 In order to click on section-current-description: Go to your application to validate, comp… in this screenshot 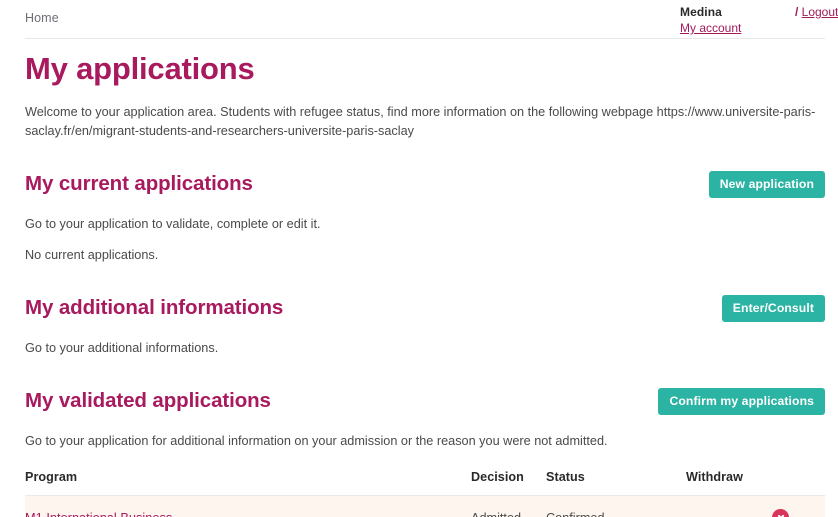, I will do `click(173, 224)`.